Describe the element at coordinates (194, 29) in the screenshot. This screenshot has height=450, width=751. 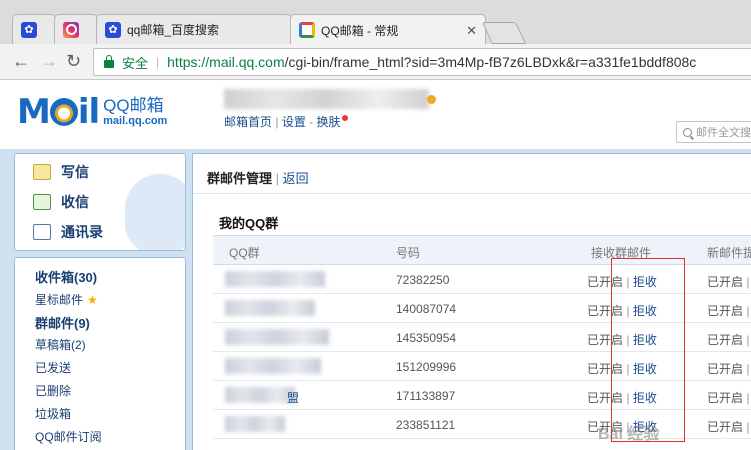
I see `tab-baidu-search: ✿ qq邮箱_百度搜索` at that location.